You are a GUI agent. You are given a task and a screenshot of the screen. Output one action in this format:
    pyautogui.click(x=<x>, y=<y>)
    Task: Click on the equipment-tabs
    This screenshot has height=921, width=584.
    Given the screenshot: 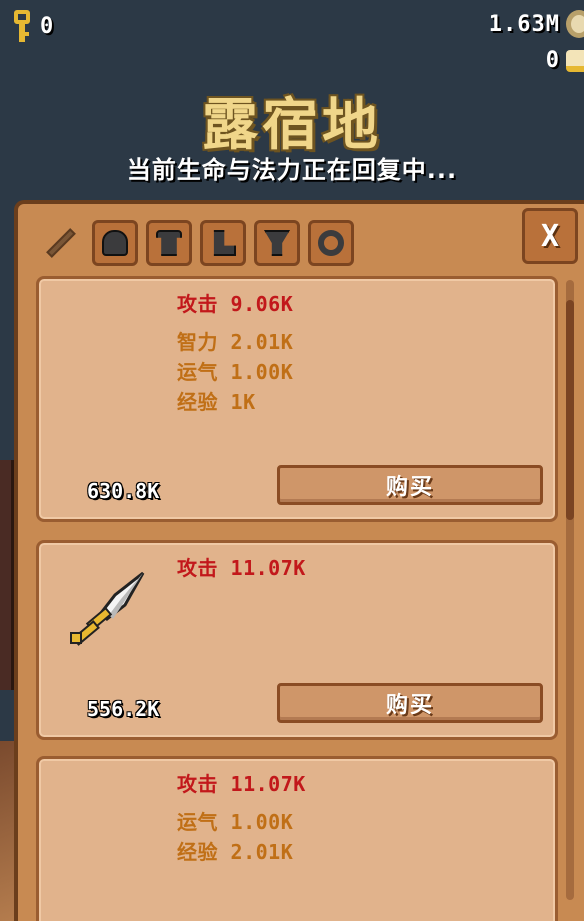 What is the action you would take?
    pyautogui.click(x=196, y=243)
    